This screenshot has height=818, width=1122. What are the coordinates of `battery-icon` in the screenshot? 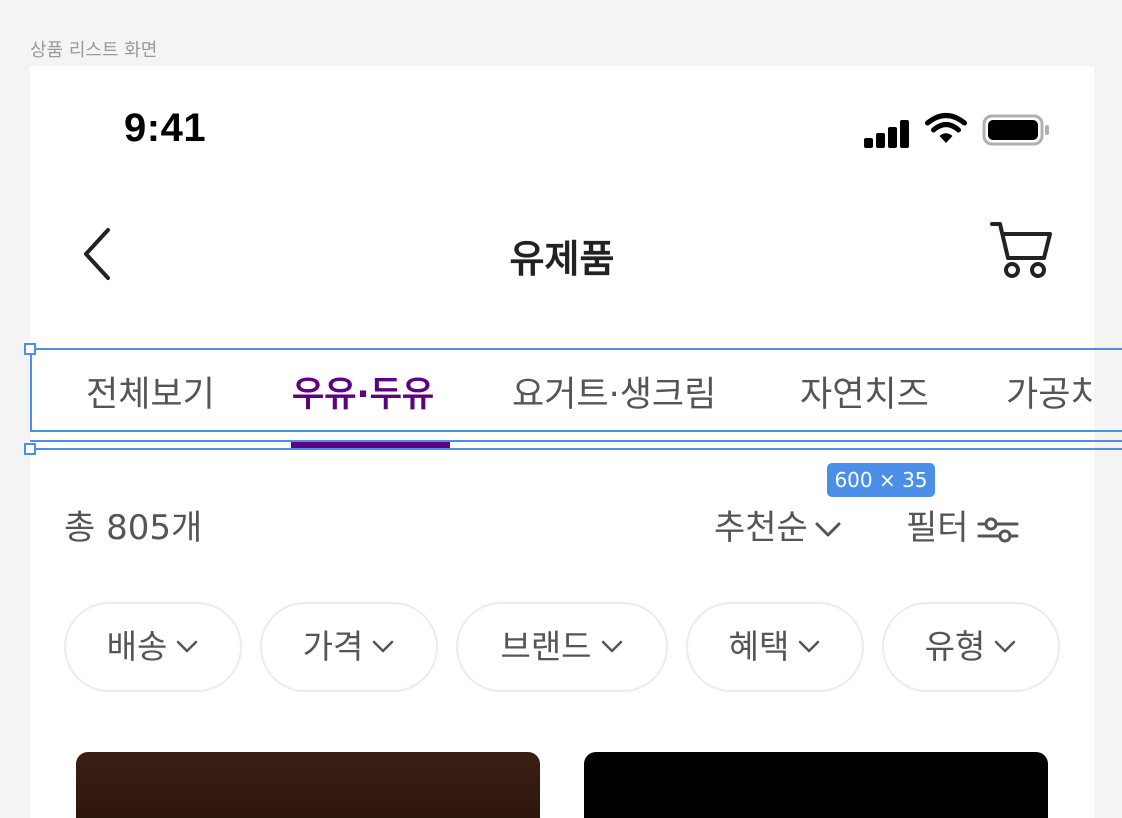 It's located at (1015, 130).